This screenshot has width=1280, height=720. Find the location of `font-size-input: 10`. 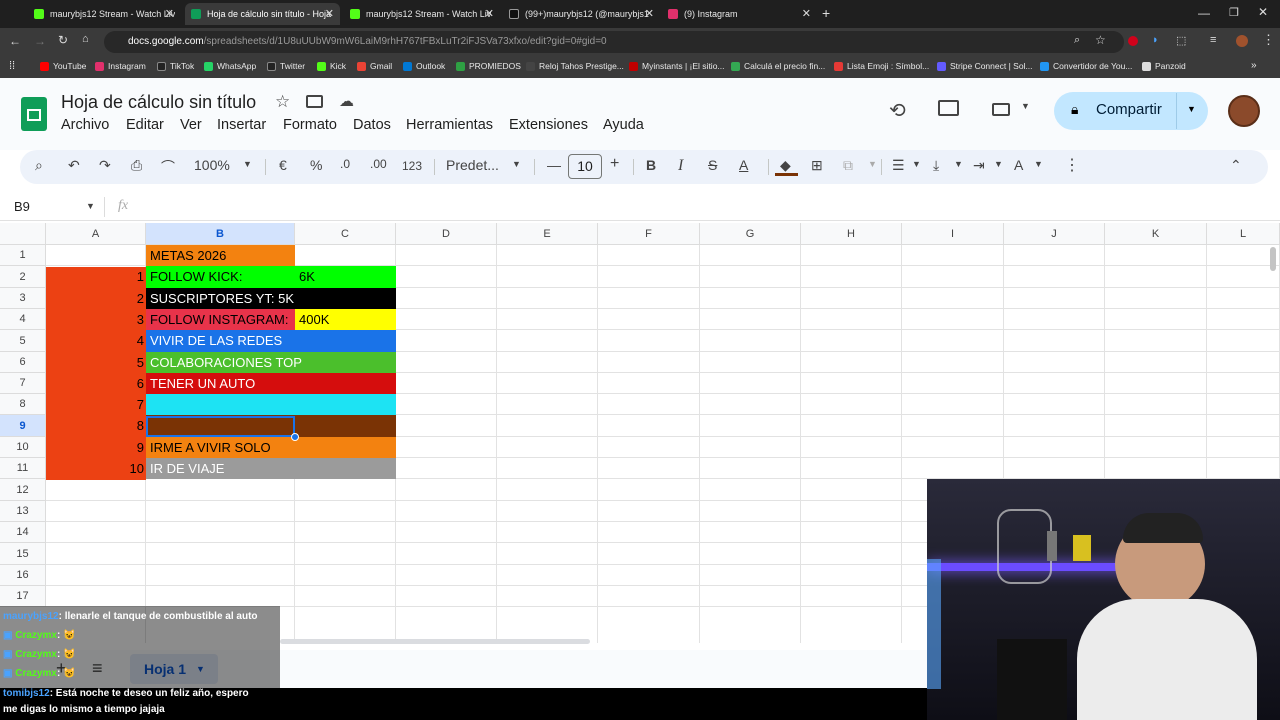

font-size-input: 10 is located at coordinates (585, 166).